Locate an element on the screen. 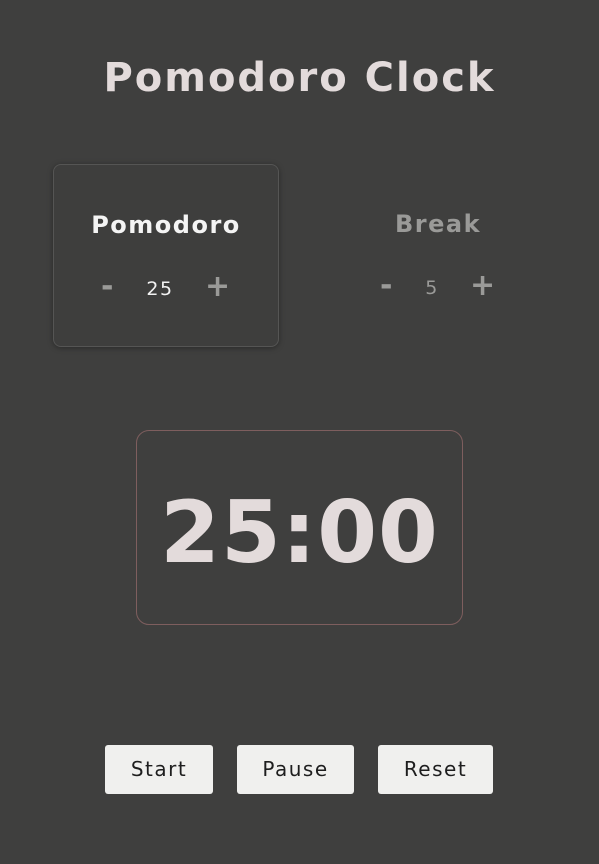 This screenshot has height=864, width=599. pomodoro-label: Pomodoro is located at coordinates (166, 225).